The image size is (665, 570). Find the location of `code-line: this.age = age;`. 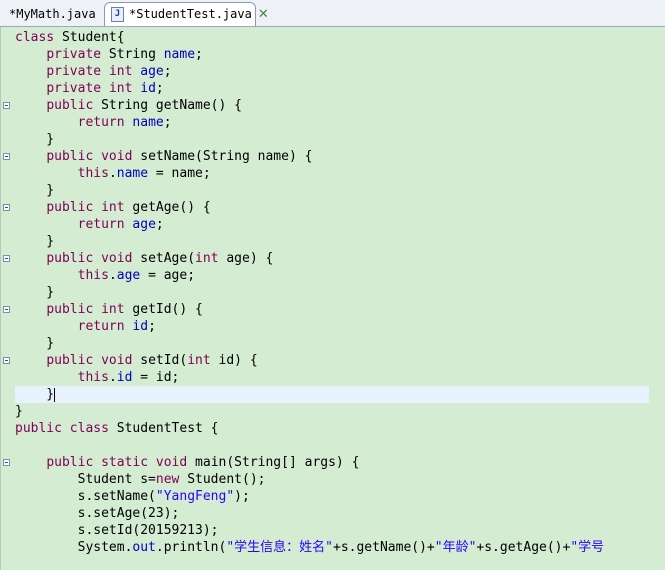

code-line: this.age = age; is located at coordinates (332, 275).